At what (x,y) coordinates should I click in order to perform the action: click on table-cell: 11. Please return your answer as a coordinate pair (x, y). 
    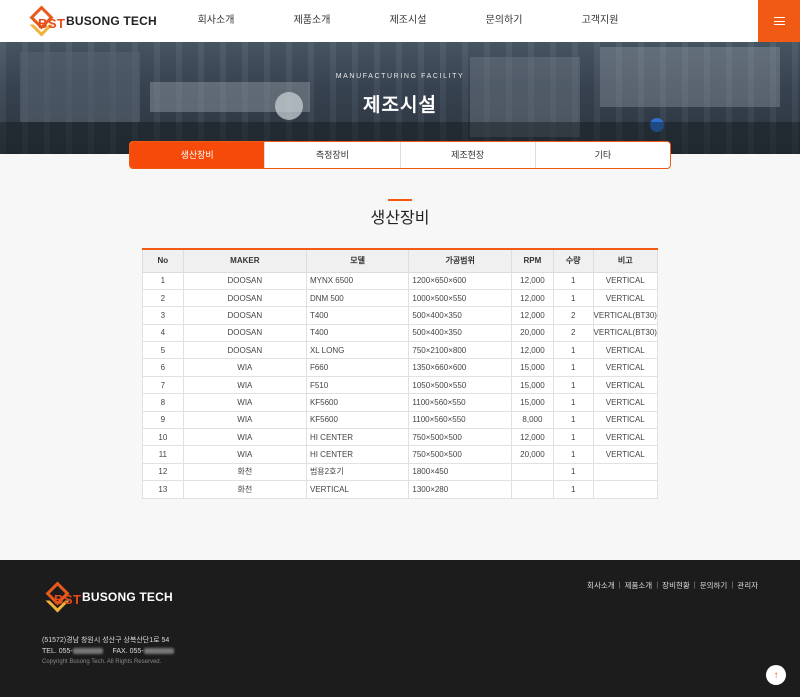
    Looking at the image, I should click on (163, 454).